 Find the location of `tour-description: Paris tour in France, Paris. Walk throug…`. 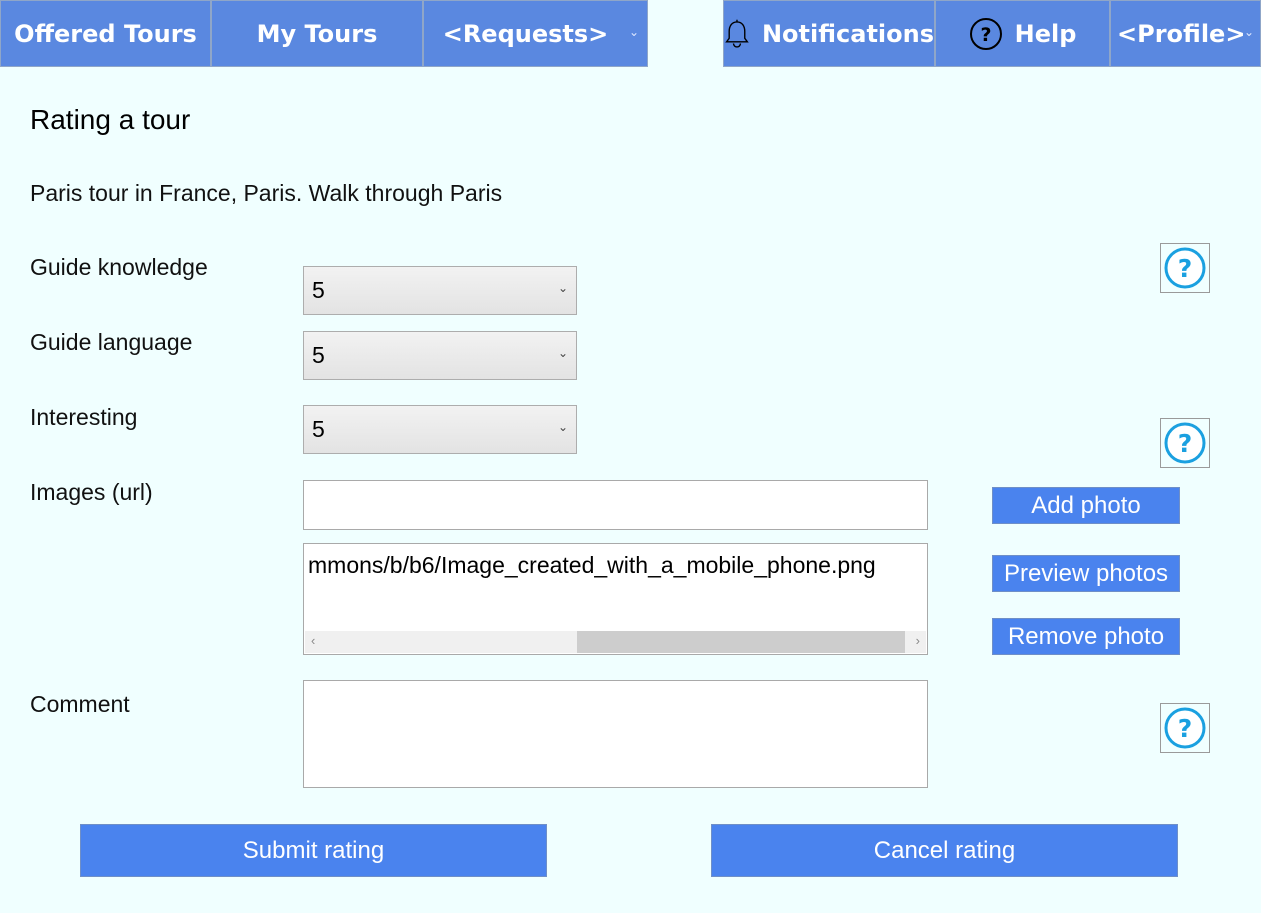

tour-description: Paris tour in France, Paris. Walk throug… is located at coordinates (266, 193).